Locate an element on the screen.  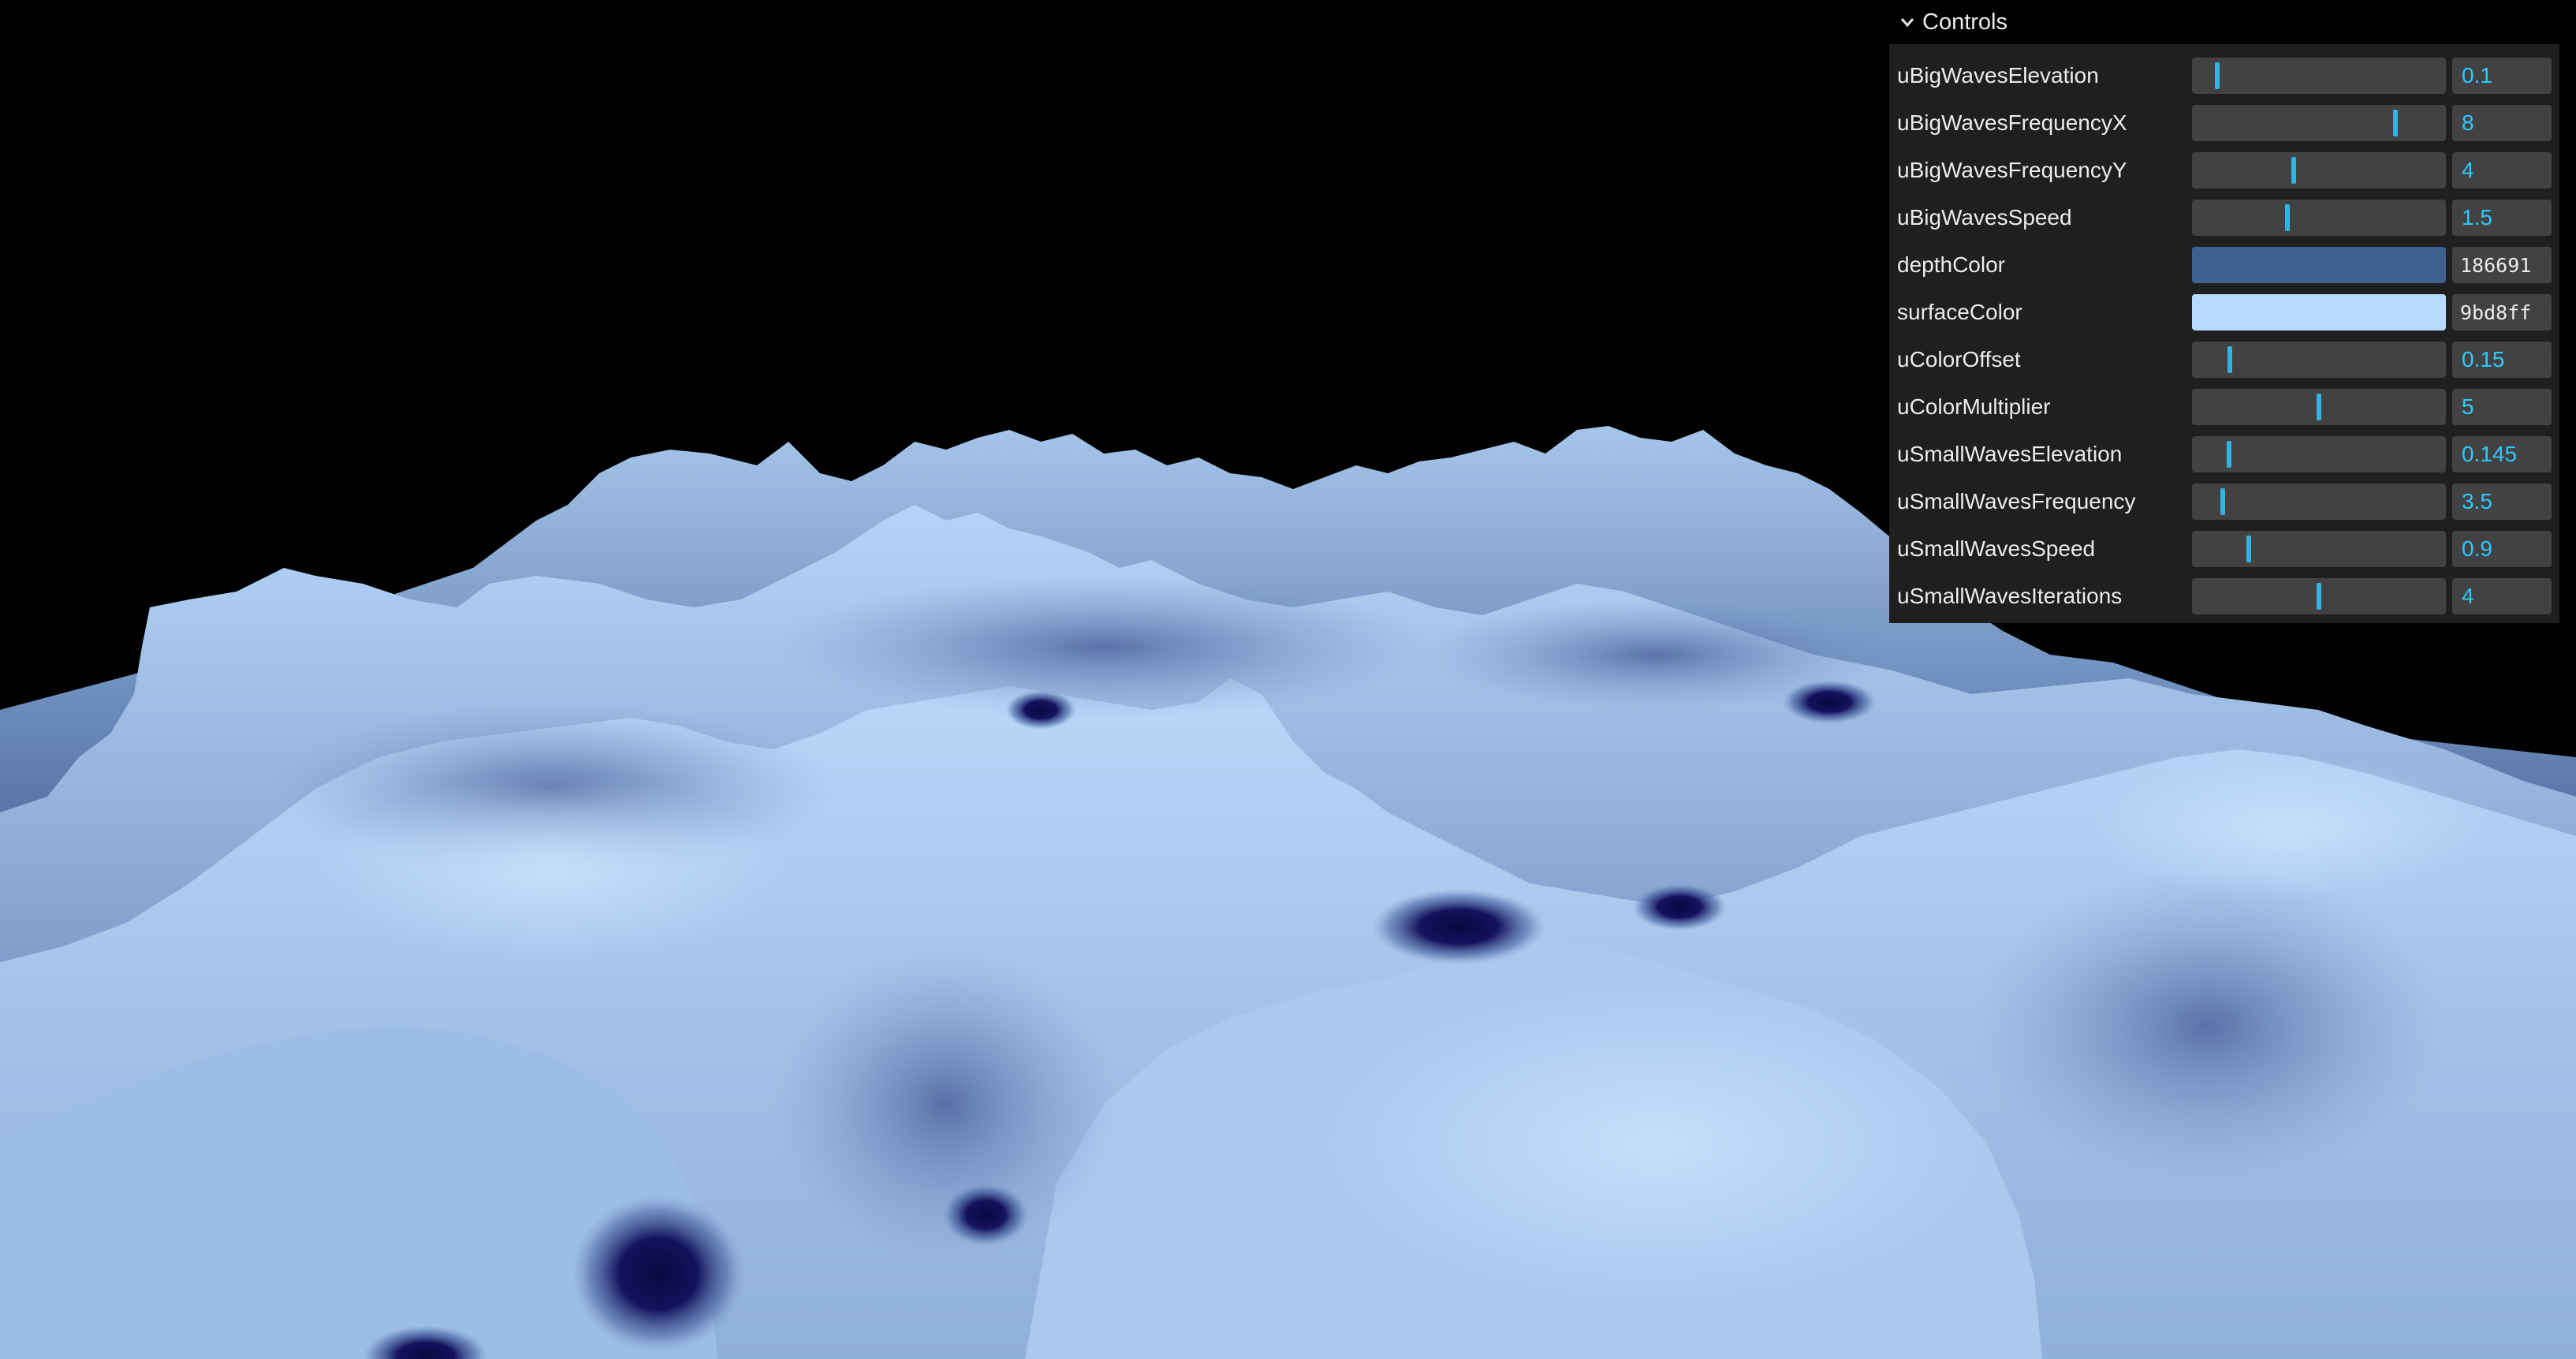
controls-panel-header: Controls is located at coordinates (2224, 22).